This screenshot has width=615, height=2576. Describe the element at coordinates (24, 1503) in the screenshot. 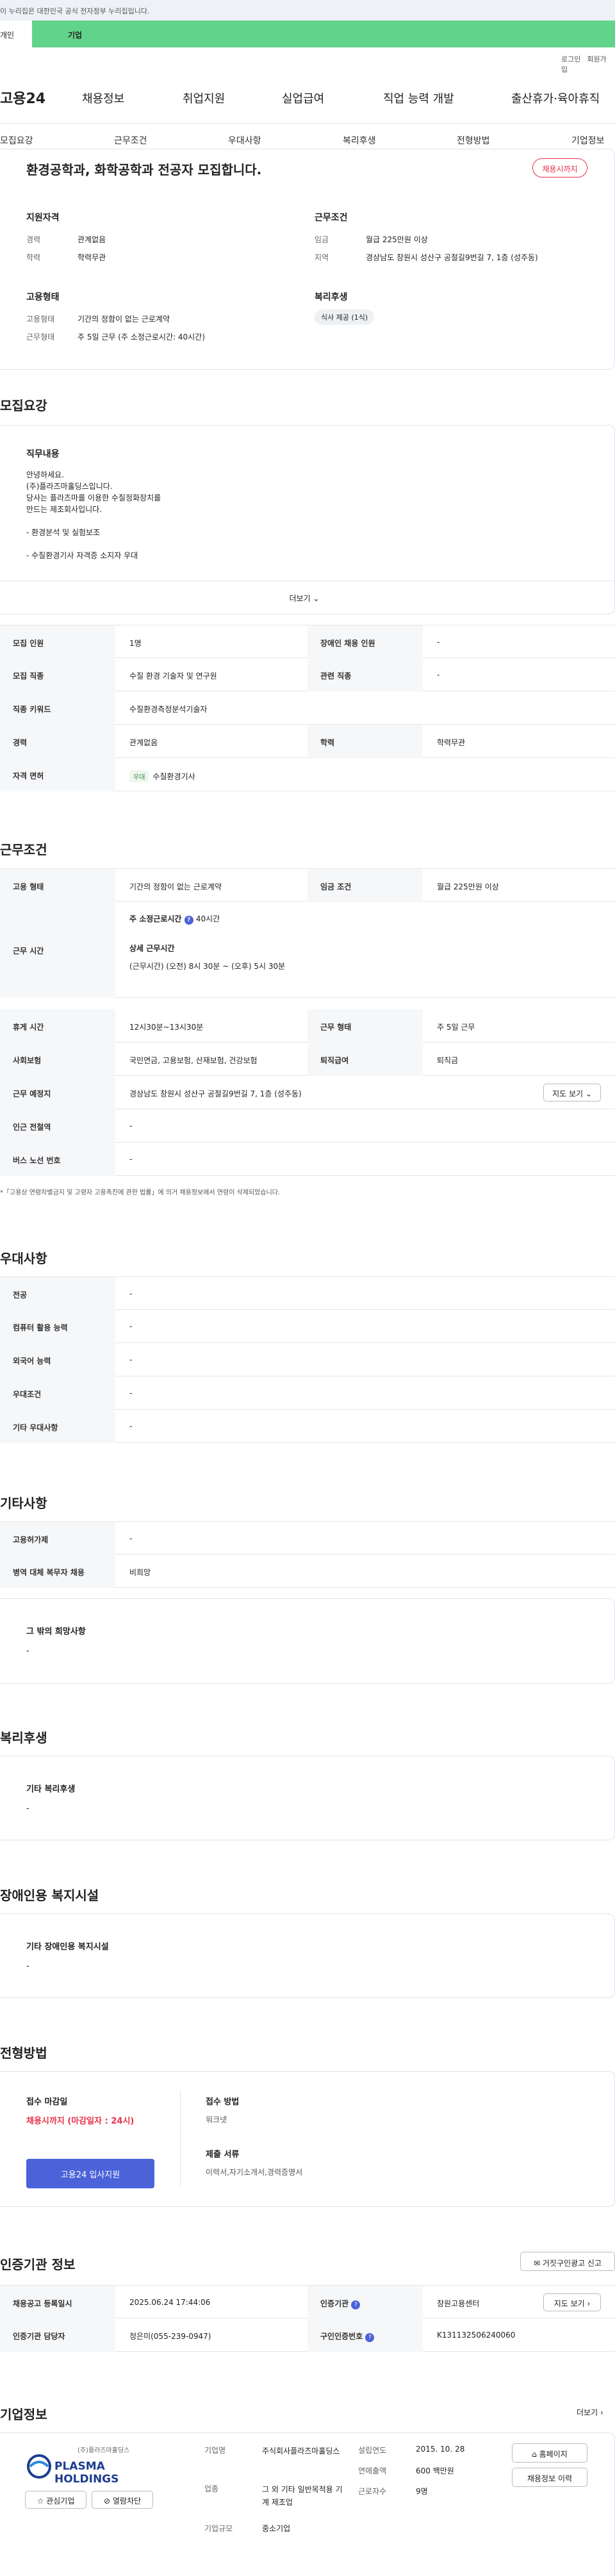

I see `etc-heading: 기타사항` at that location.